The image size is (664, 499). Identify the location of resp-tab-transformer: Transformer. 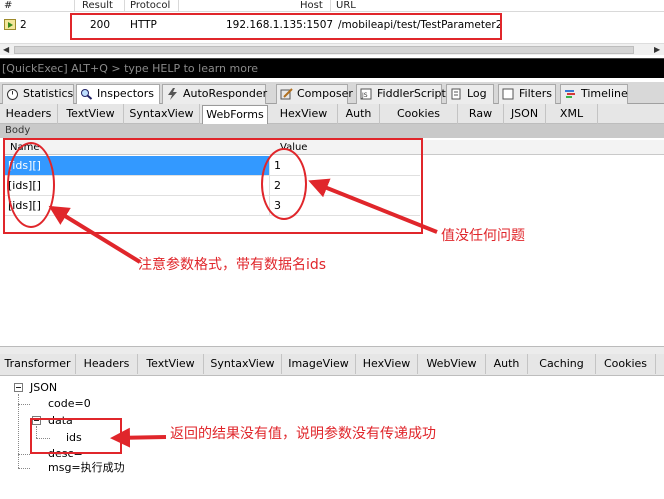
(38, 364).